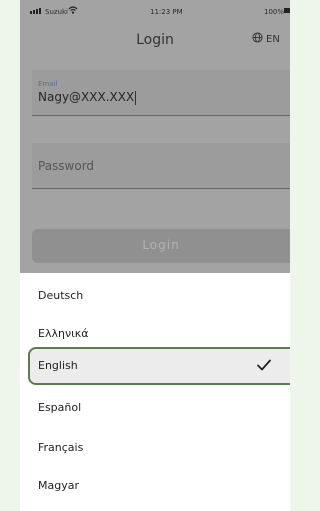 The height and width of the screenshot is (511, 320). I want to click on language-option-label: Ελληνικά, so click(63, 333).